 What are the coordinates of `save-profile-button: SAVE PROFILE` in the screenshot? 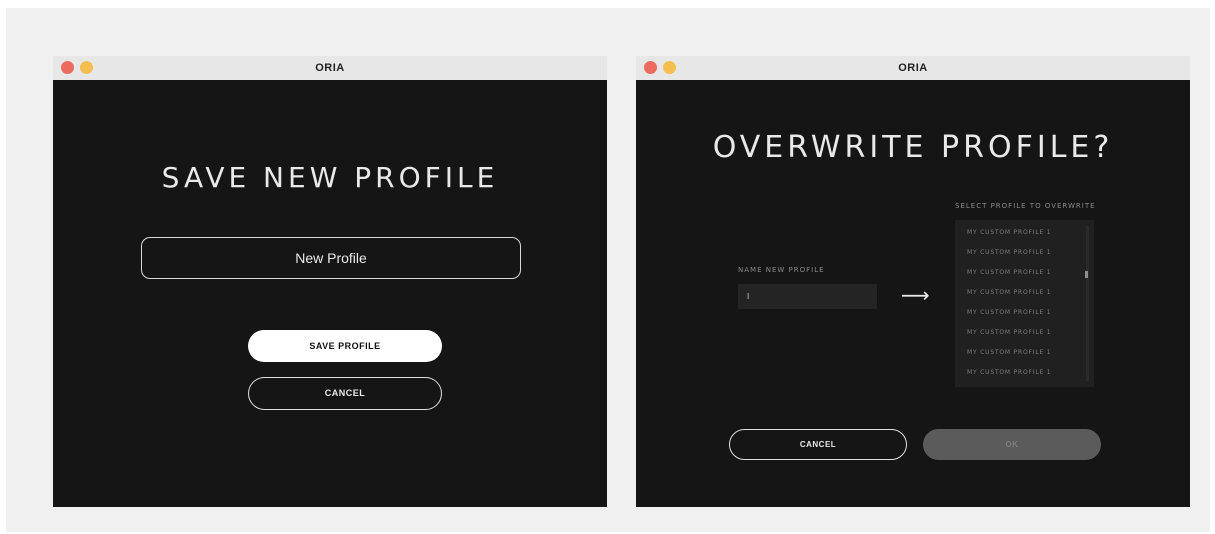 It's located at (345, 346).